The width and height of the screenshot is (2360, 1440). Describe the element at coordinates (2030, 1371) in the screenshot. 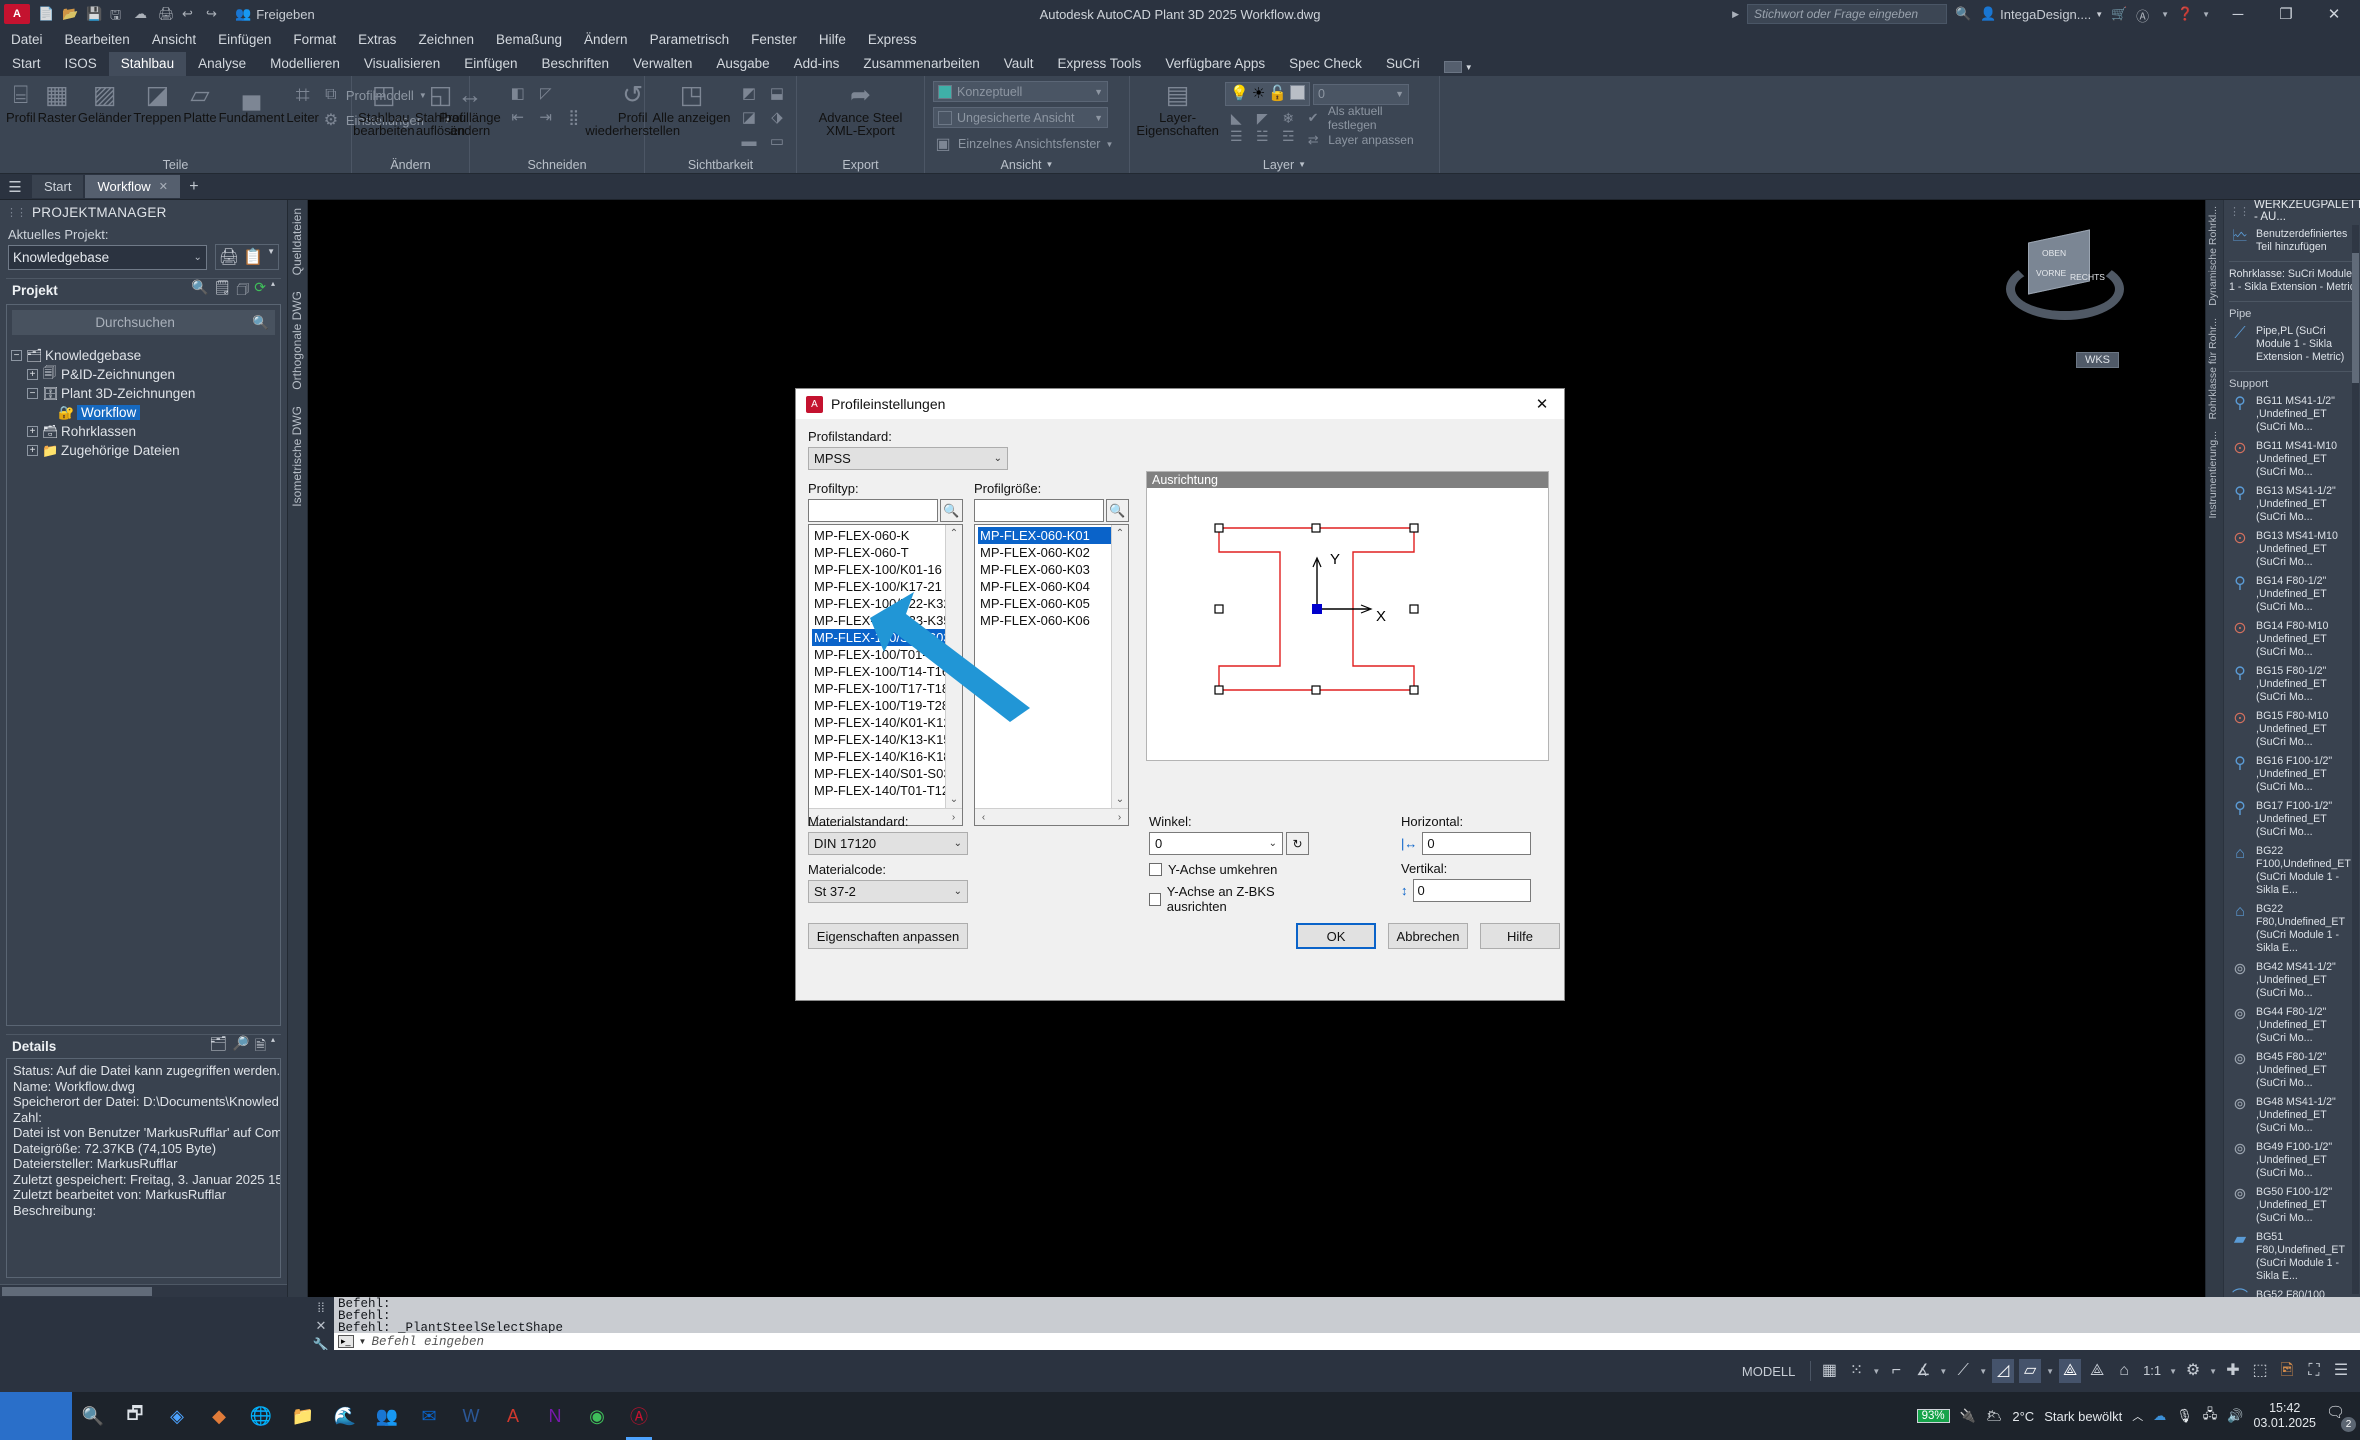

I see `otrack-icon: ▱` at that location.